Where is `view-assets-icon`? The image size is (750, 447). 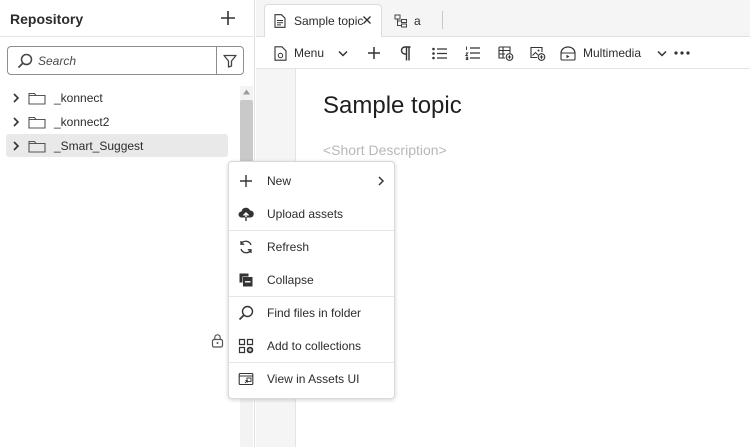 view-assets-icon is located at coordinates (246, 379).